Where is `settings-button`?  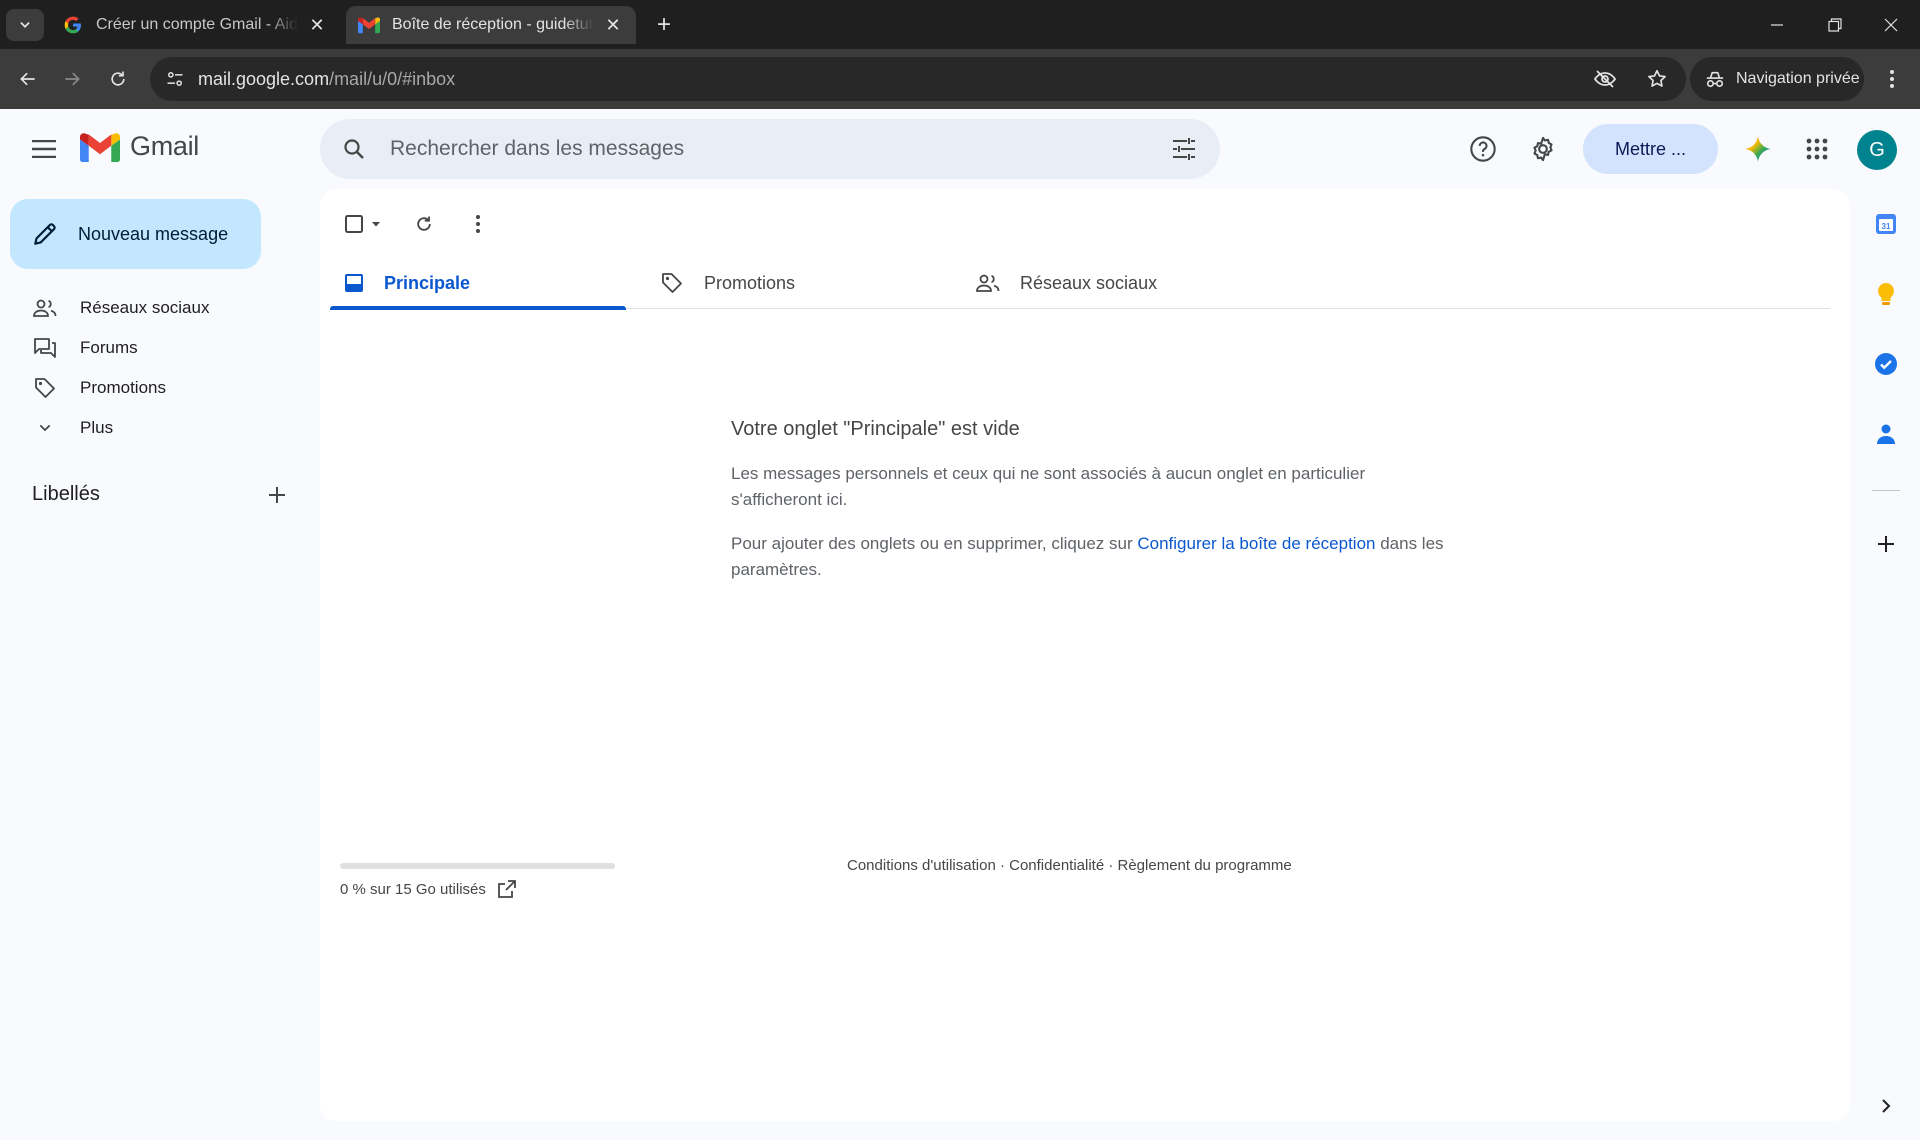 settings-button is located at coordinates (1543, 149).